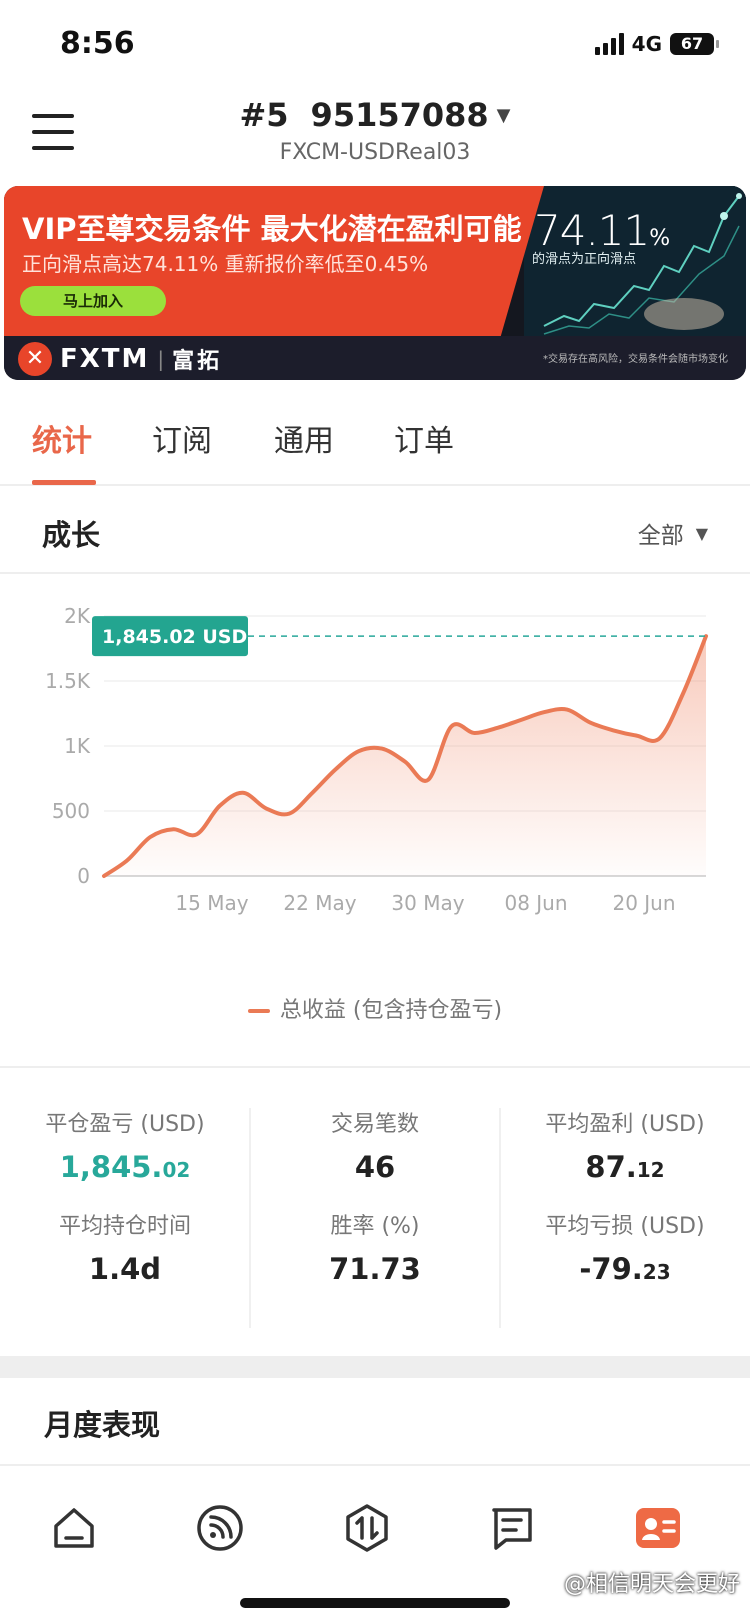 The width and height of the screenshot is (750, 1624). What do you see at coordinates (125, 1124) in the screenshot?
I see `stat-label: 平仓盈亏 (USD)` at bounding box center [125, 1124].